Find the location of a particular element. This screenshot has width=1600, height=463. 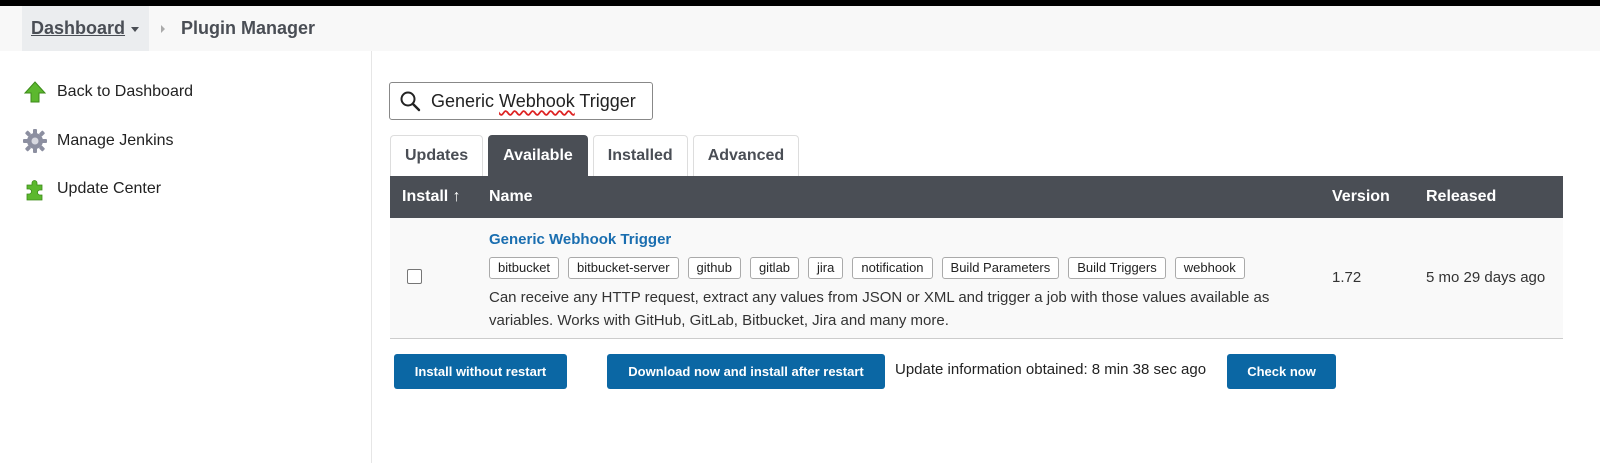

plugin-label: Build Parameters is located at coordinates (1000, 268).